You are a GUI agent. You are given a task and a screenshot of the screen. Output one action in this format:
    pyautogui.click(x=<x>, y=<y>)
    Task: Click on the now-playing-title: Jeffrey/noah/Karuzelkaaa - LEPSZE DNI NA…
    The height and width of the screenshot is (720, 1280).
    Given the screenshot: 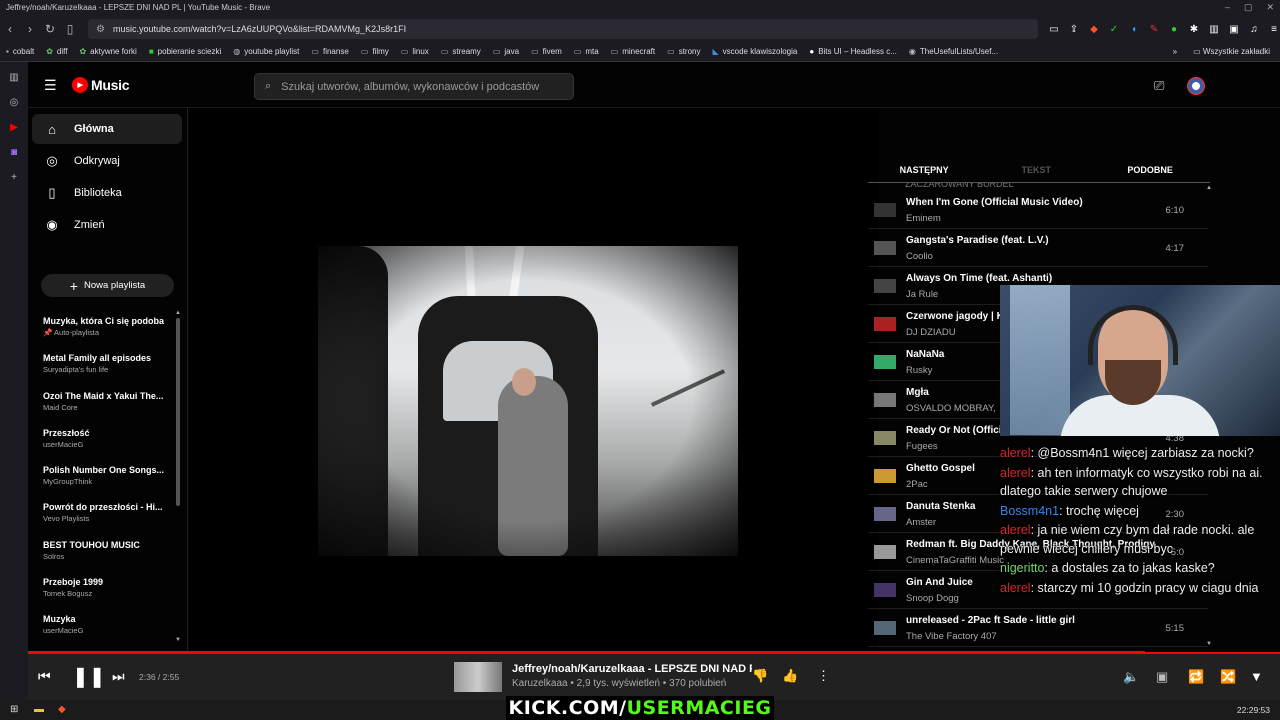 What is the action you would take?
    pyautogui.click(x=632, y=669)
    